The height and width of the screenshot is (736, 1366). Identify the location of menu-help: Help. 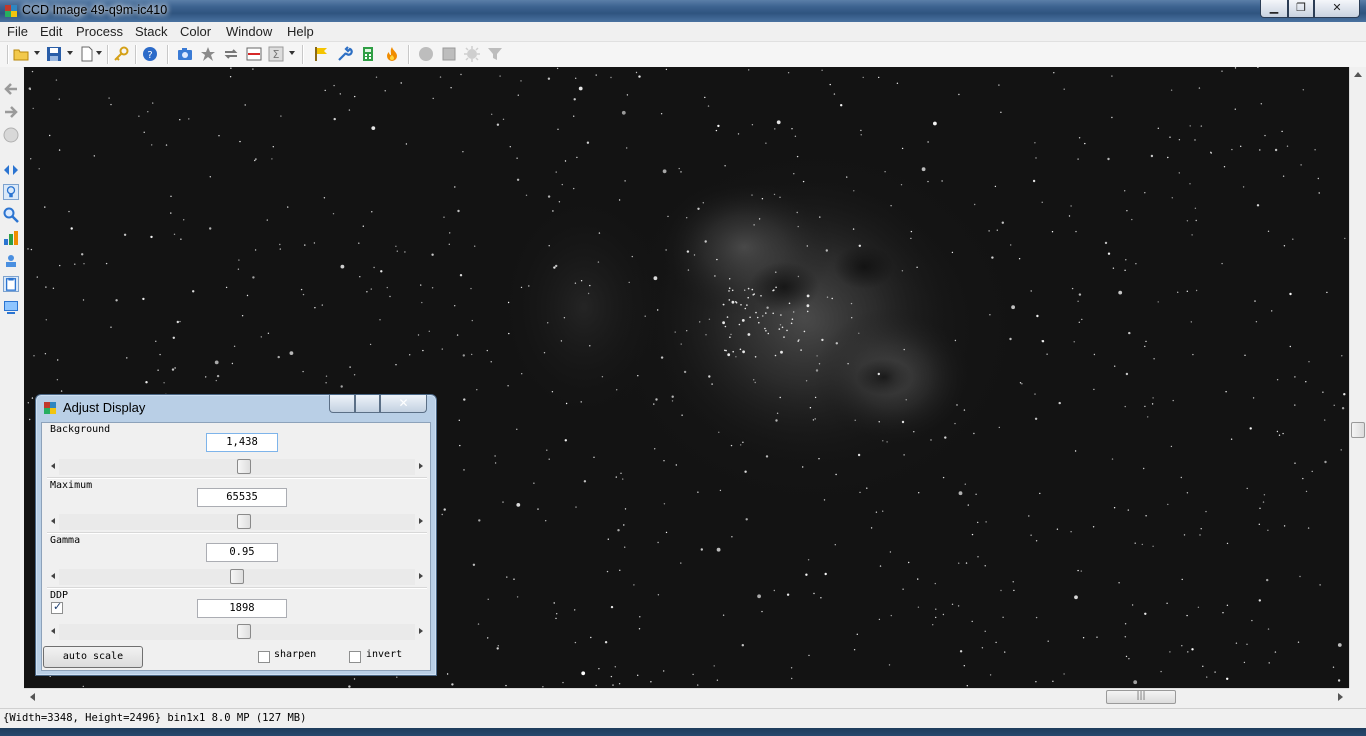
(300, 31).